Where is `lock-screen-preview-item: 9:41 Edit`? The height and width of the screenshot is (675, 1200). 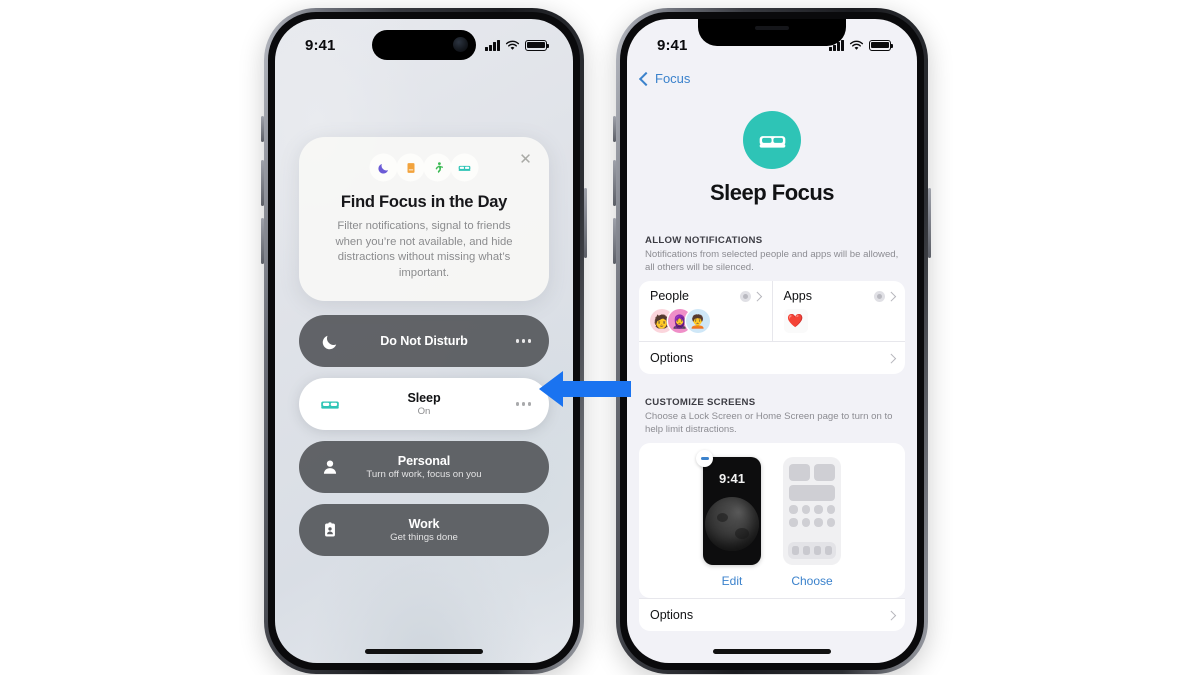 lock-screen-preview-item: 9:41 Edit is located at coordinates (728, 519).